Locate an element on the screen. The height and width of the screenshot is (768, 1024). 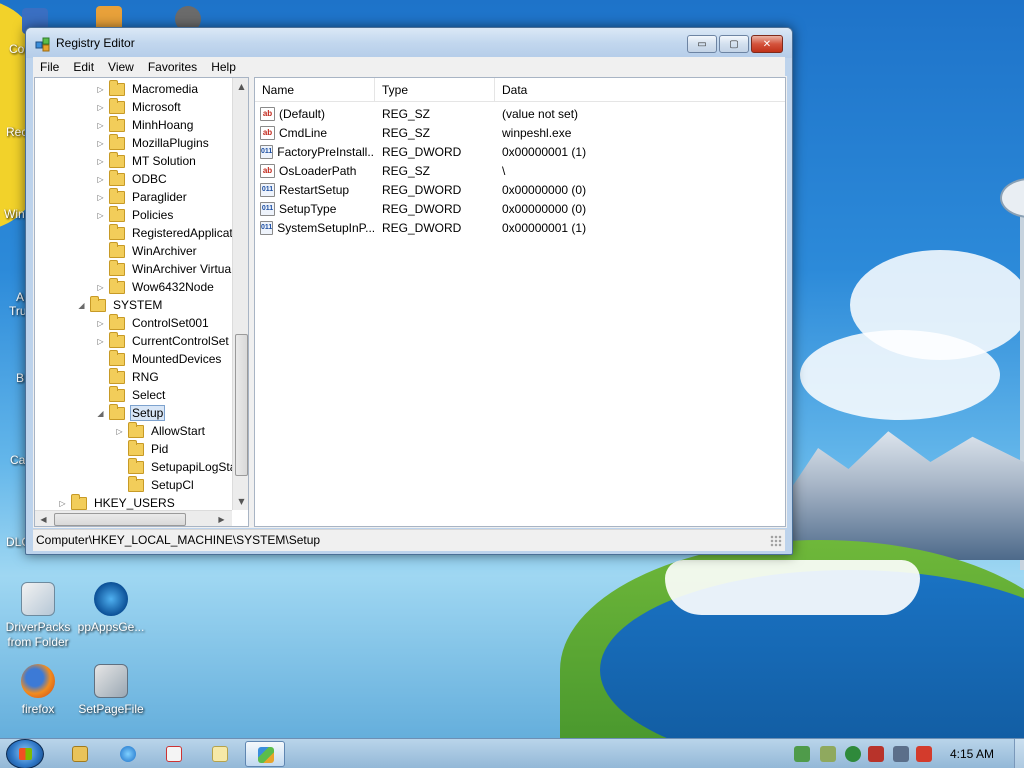
tree-horizontal-scrollbar: ◀ ▶ is located at coordinates (133, 518).